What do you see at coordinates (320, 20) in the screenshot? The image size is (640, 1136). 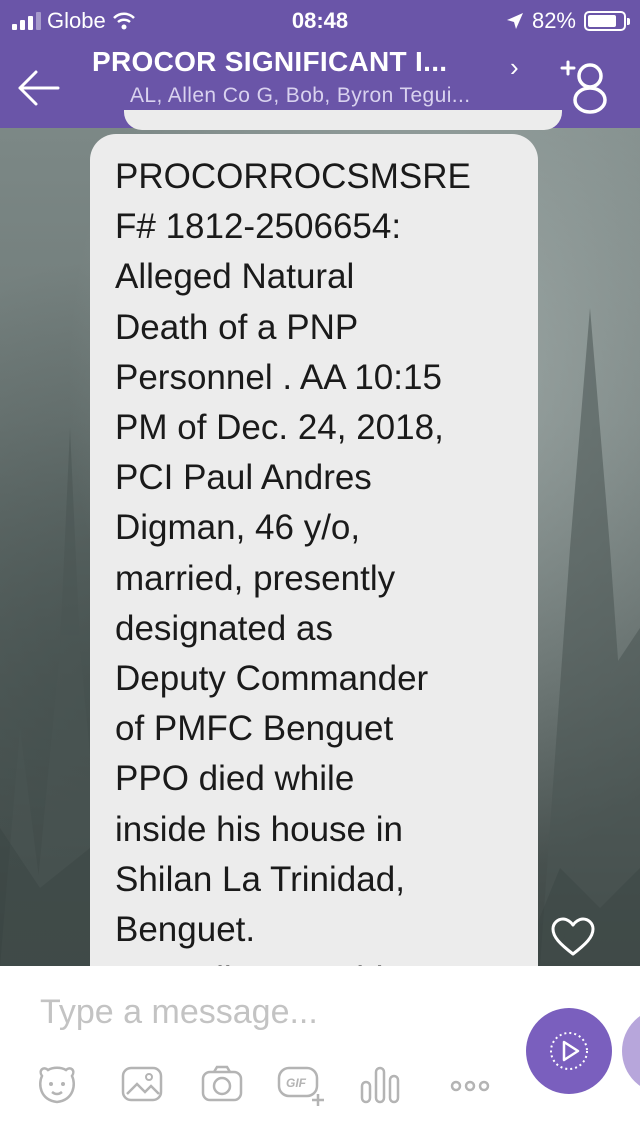 I see `status-bar: Globe 08:48 82%` at bounding box center [320, 20].